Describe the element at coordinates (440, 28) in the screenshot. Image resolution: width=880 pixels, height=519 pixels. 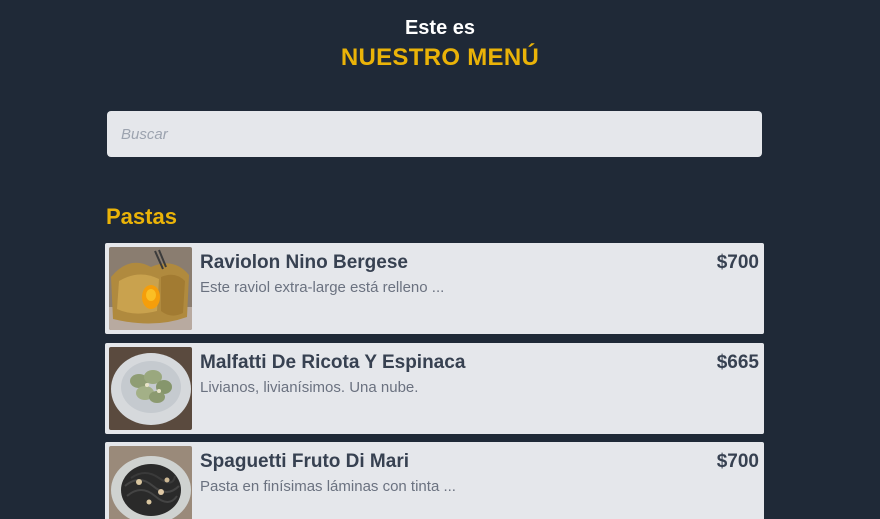
I see `header-subtitle: Este es` at that location.